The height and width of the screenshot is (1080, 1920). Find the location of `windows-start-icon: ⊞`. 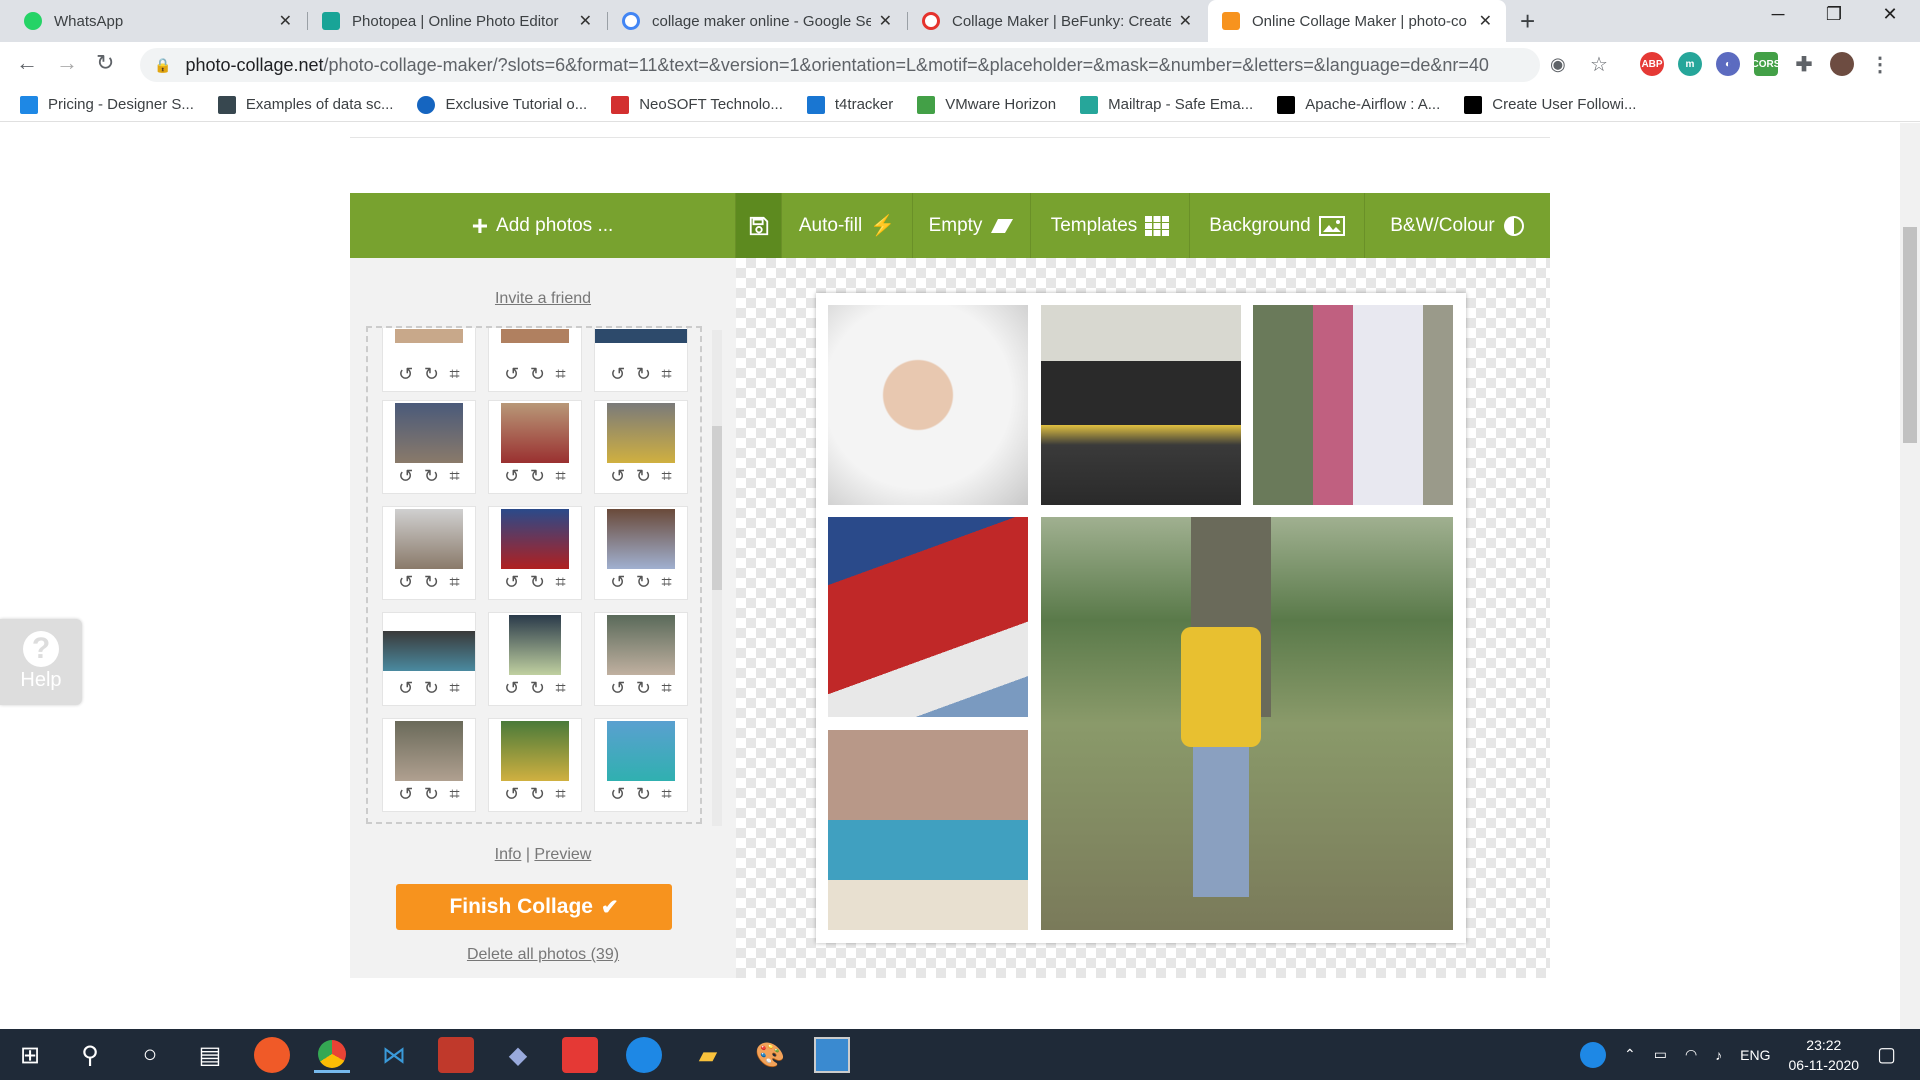

windows-start-icon: ⊞ is located at coordinates (30, 1055).